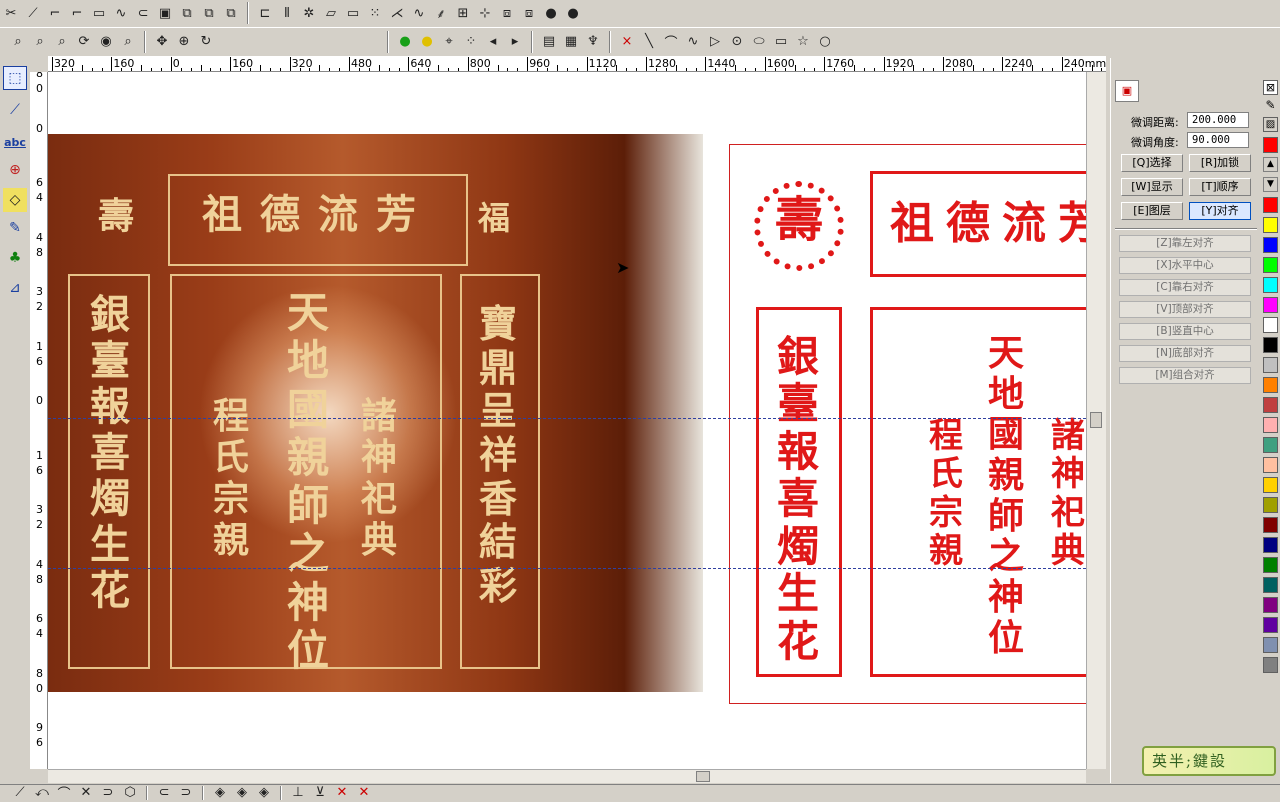 The height and width of the screenshot is (802, 1280). What do you see at coordinates (165, 13) in the screenshot?
I see `frame-icon: ▣` at bounding box center [165, 13].